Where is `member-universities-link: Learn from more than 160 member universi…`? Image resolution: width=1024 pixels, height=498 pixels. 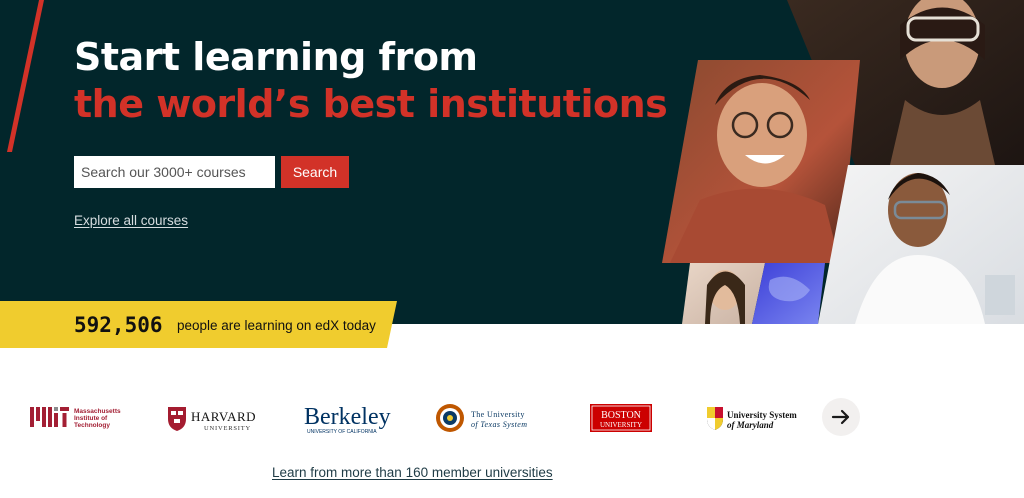
member-universities-link: Learn from more than 160 member universi… is located at coordinates (412, 472).